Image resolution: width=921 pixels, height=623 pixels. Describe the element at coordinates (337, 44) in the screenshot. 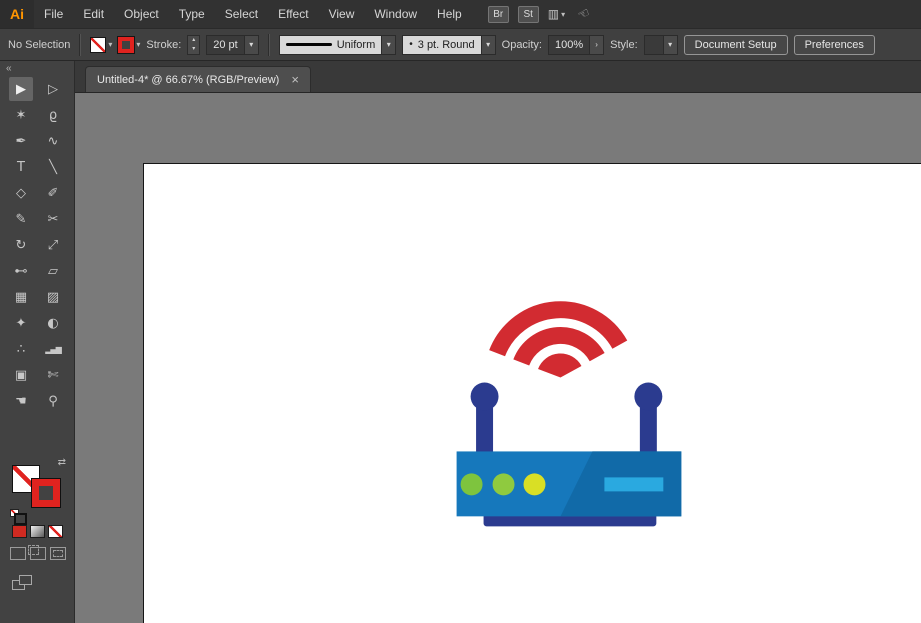

I see `width-profile-dropdown: Uniform ▾` at that location.